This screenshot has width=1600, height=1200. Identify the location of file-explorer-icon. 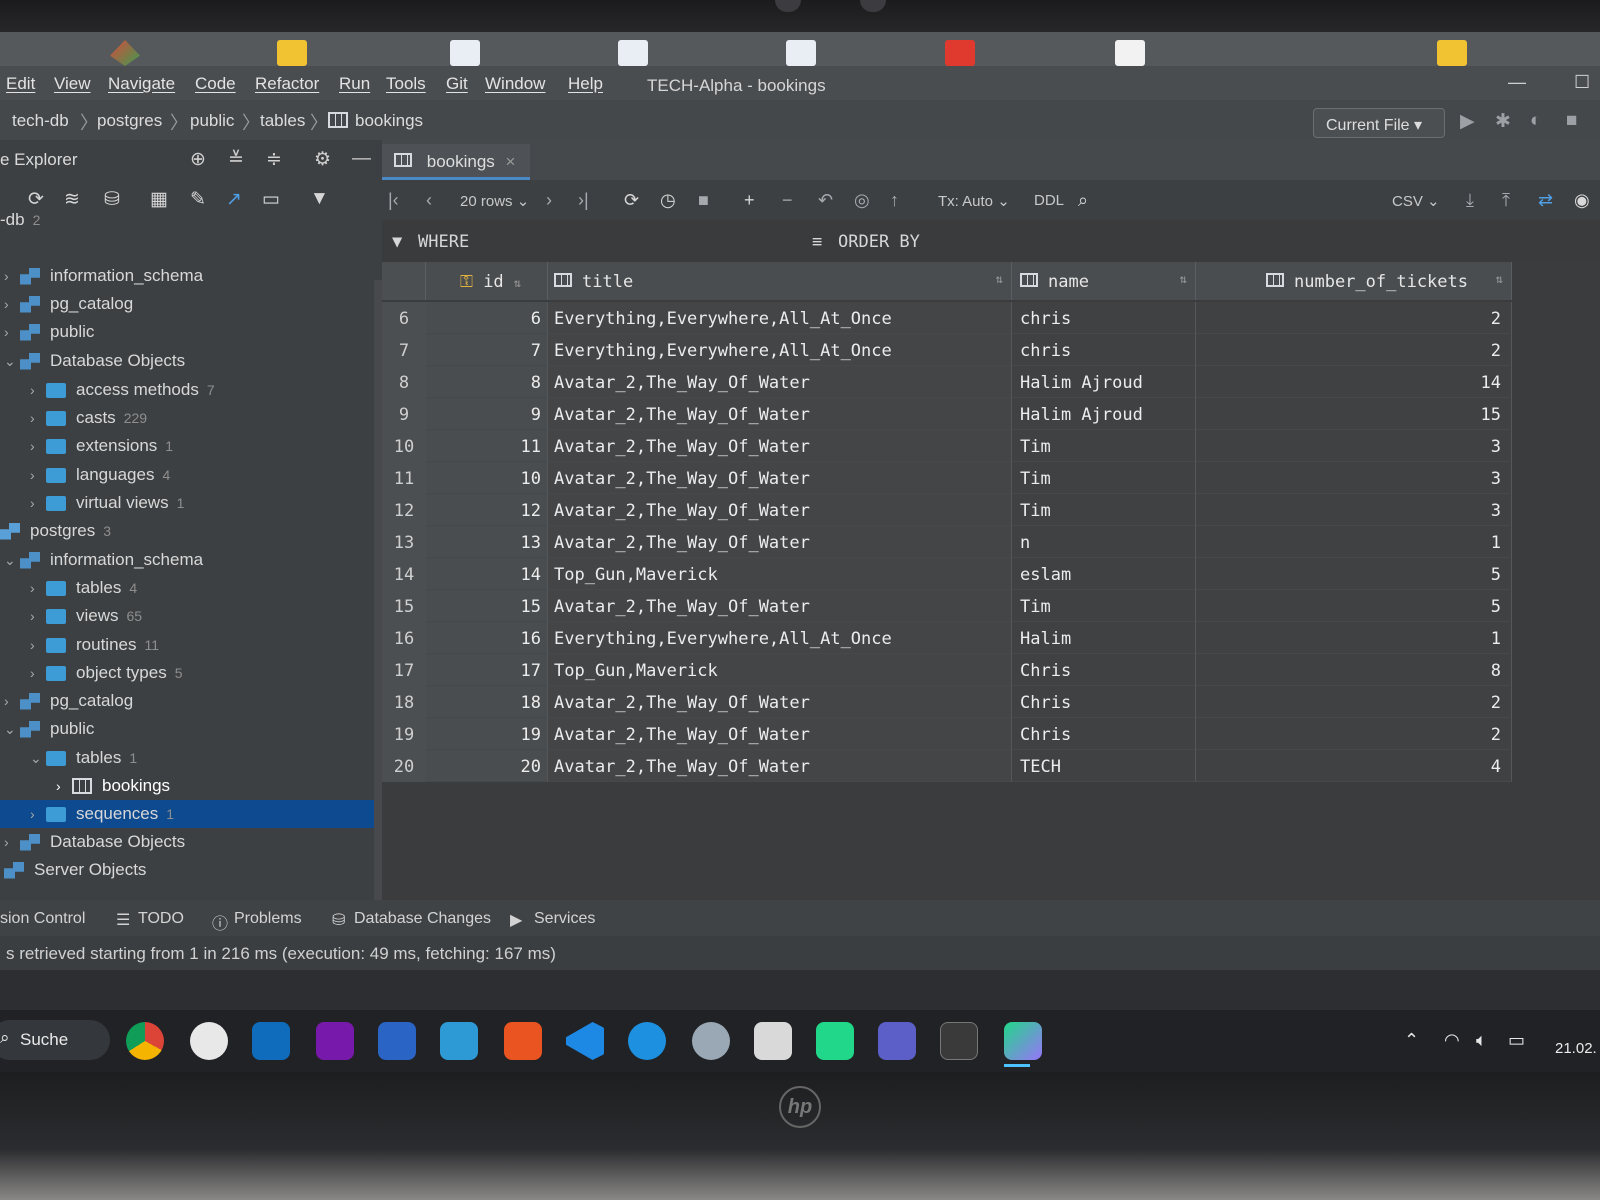
(773, 1041).